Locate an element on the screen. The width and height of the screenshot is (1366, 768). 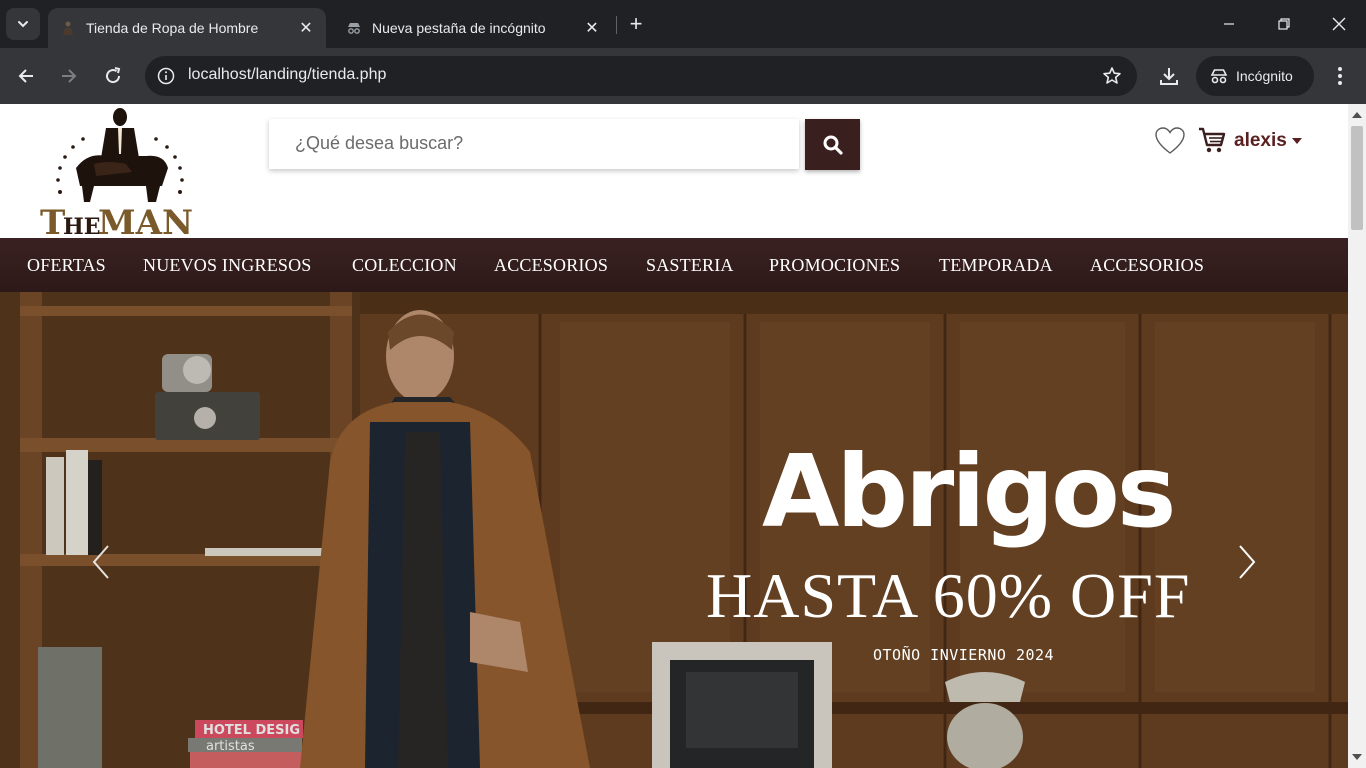
chevron-right-icon is located at coordinates (1247, 562).